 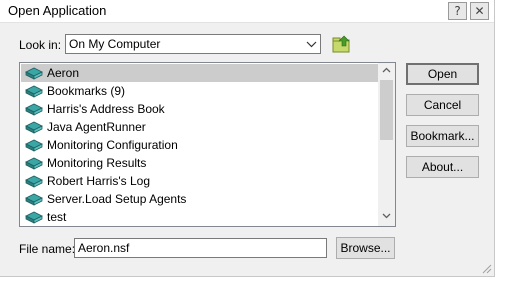 I want to click on list-item-label: Harris's Address Book, so click(x=106, y=109).